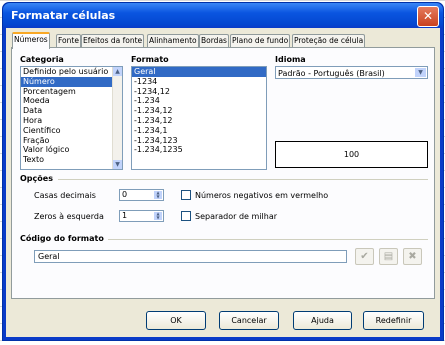 Image resolution: width=445 pixels, height=345 pixels. What do you see at coordinates (141, 216) in the screenshot?
I see `leading-zeros-stepper: 1 ▲ ▼` at bounding box center [141, 216].